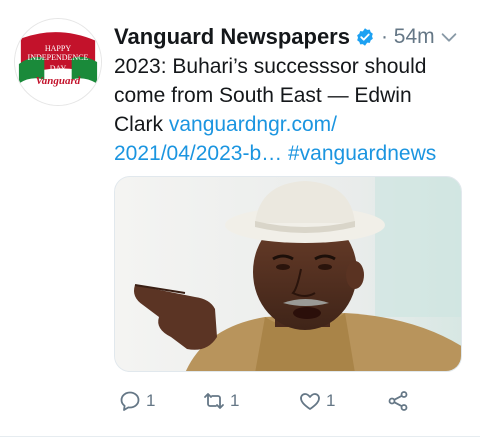 The image size is (480, 443). Describe the element at coordinates (58, 57) in the screenshot. I see `avatar-text-independence: INDEPENDENCE` at that location.